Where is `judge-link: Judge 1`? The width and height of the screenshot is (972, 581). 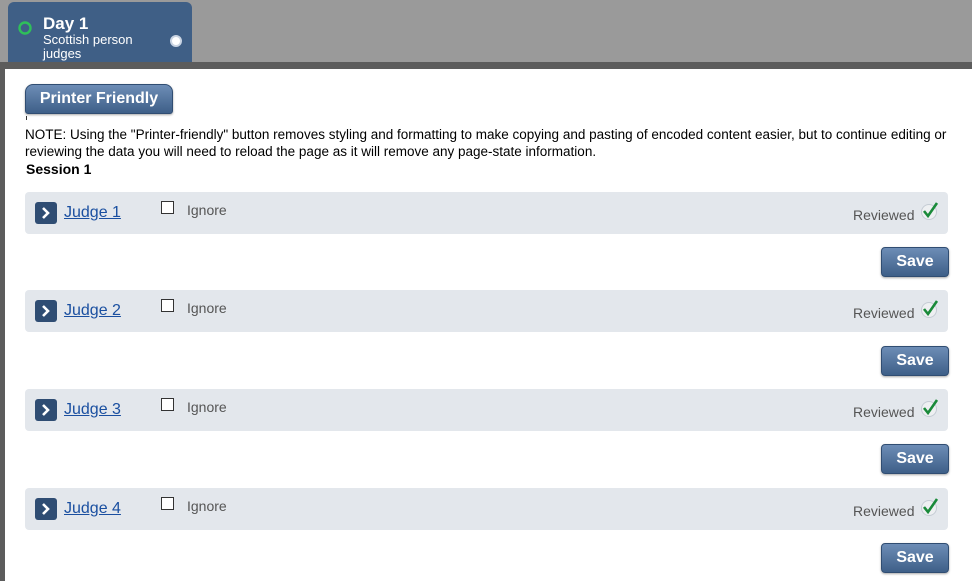
judge-link: Judge 1 is located at coordinates (92, 213).